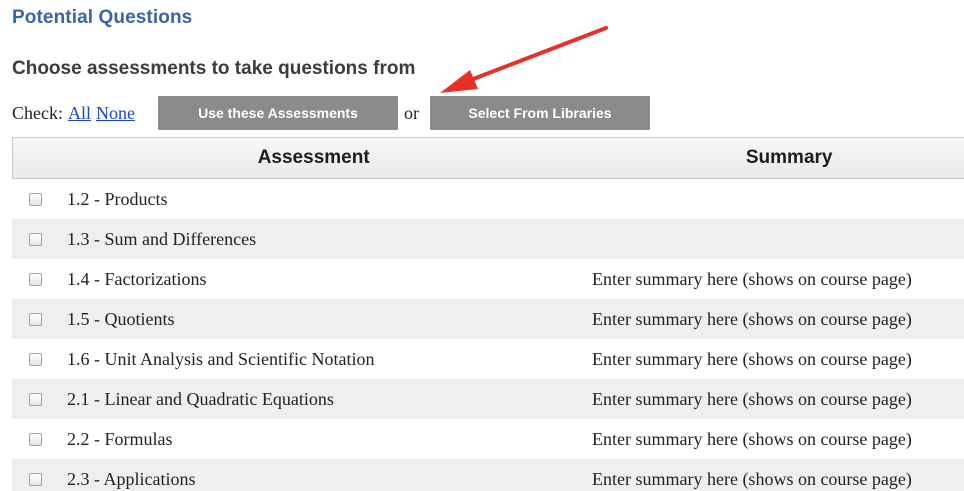  Describe the element at coordinates (115, 113) in the screenshot. I see `check-none-link: None` at that location.